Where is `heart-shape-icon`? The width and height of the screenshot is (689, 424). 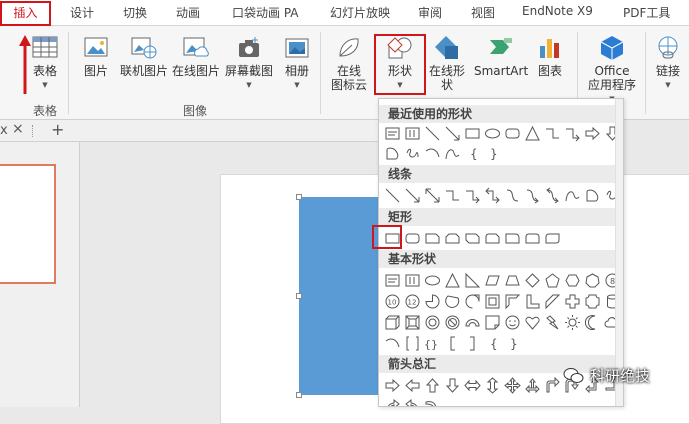 heart-shape-icon is located at coordinates (532, 322).